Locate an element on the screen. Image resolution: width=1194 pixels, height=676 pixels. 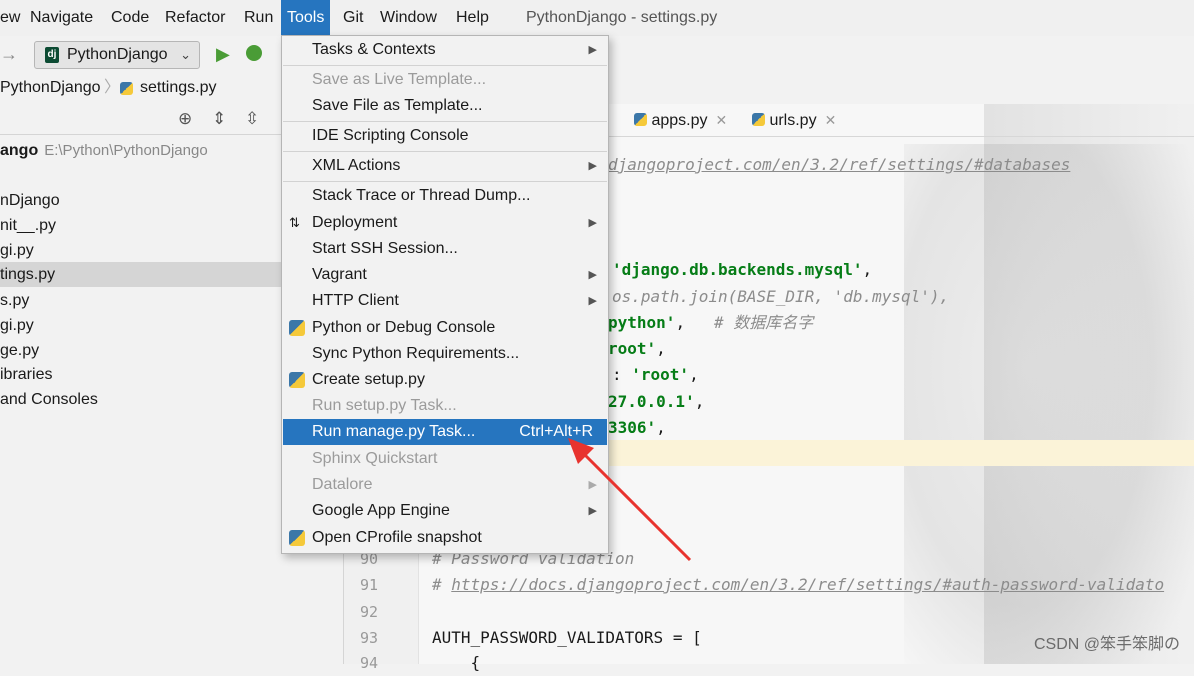
menu-item-create-setup: Create setup.py is located at coordinates (445, 380).